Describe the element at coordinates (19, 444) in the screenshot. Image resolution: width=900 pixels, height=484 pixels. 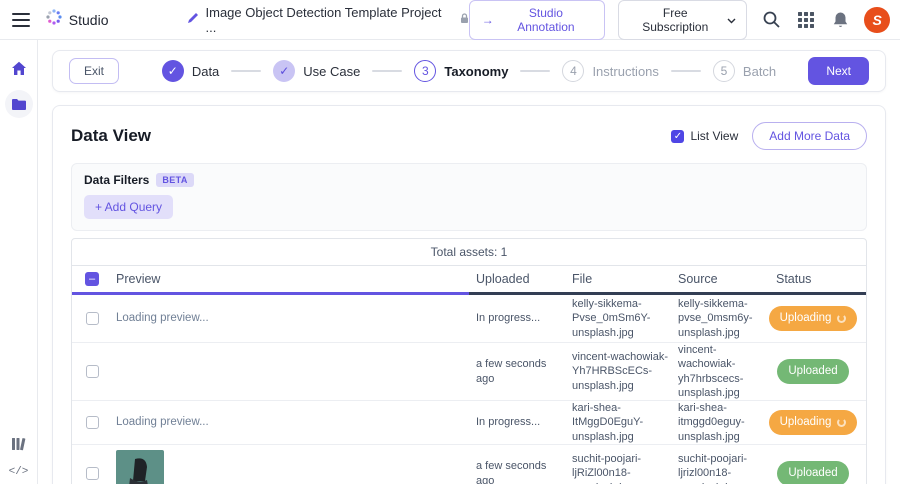
I see `books-icon` at that location.